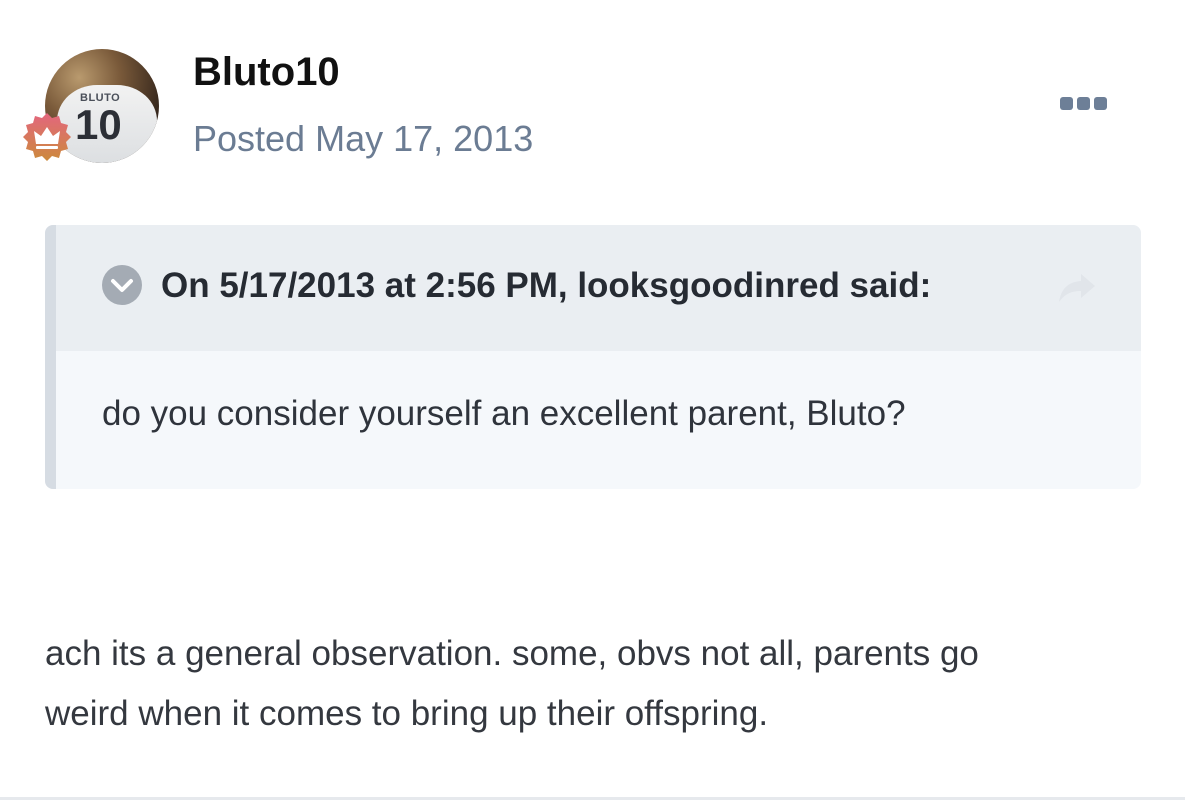 This screenshot has width=1185, height=800. Describe the element at coordinates (122, 285) in the screenshot. I see `chevron-down-circle-icon` at that location.